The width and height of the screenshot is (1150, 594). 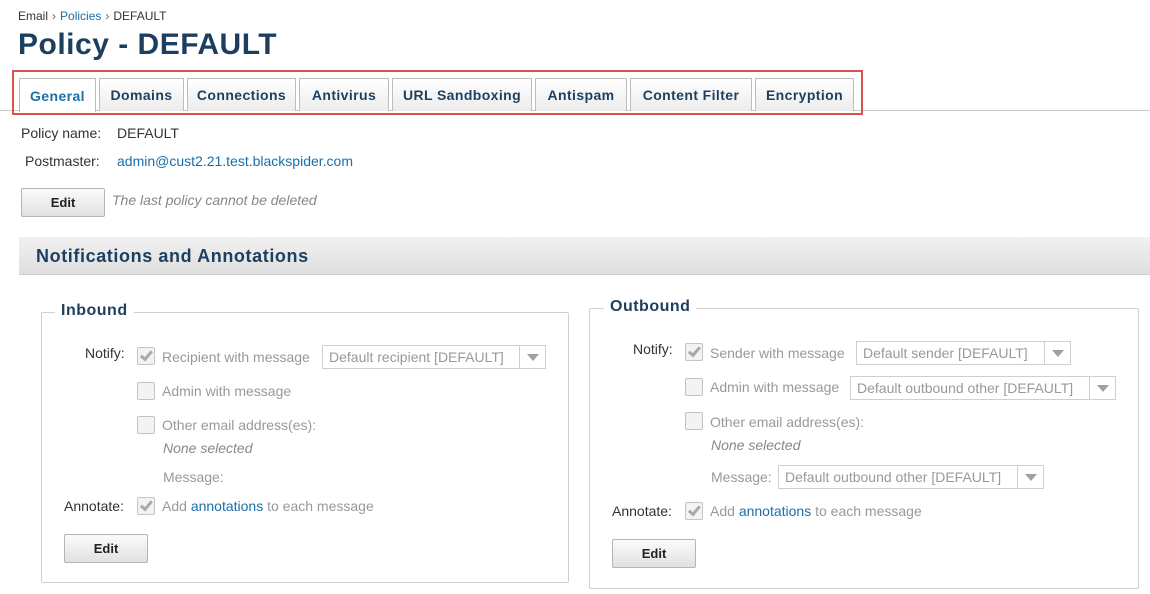 I want to click on inbound-recipient-select: Default recipient [DEFAULT], so click(x=434, y=357).